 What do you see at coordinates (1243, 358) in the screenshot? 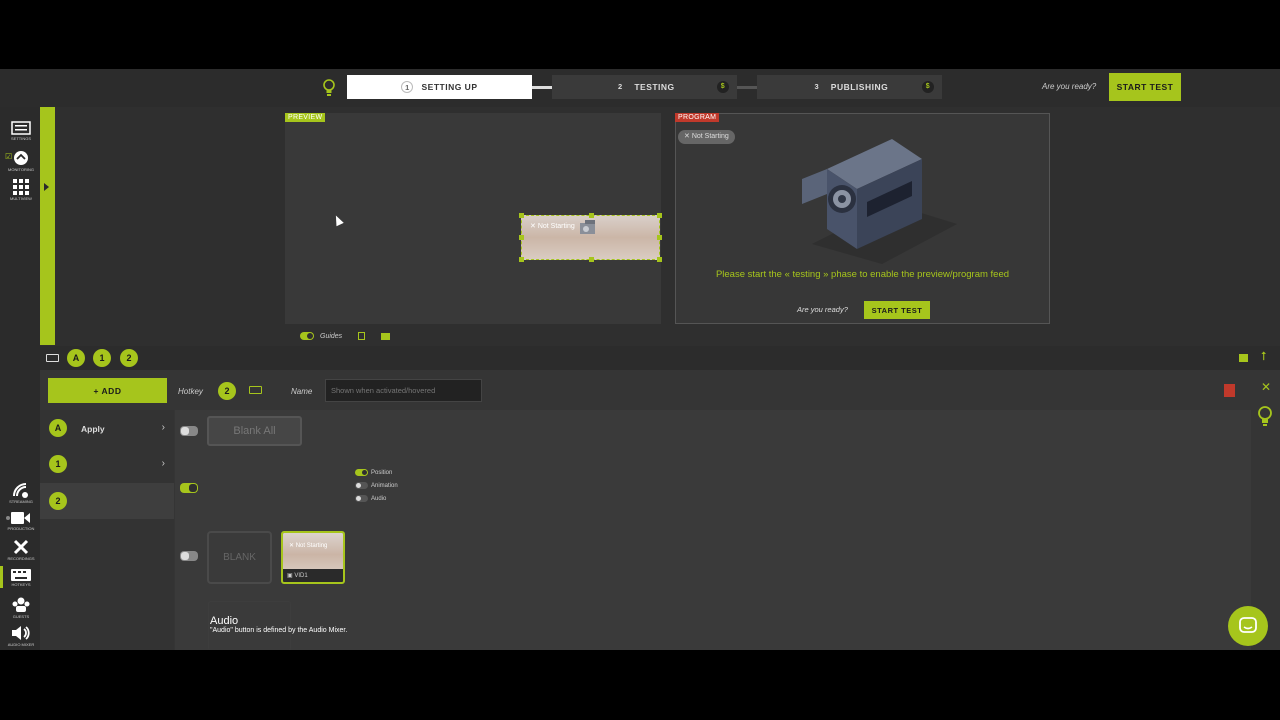
I see `popout-icon` at bounding box center [1243, 358].